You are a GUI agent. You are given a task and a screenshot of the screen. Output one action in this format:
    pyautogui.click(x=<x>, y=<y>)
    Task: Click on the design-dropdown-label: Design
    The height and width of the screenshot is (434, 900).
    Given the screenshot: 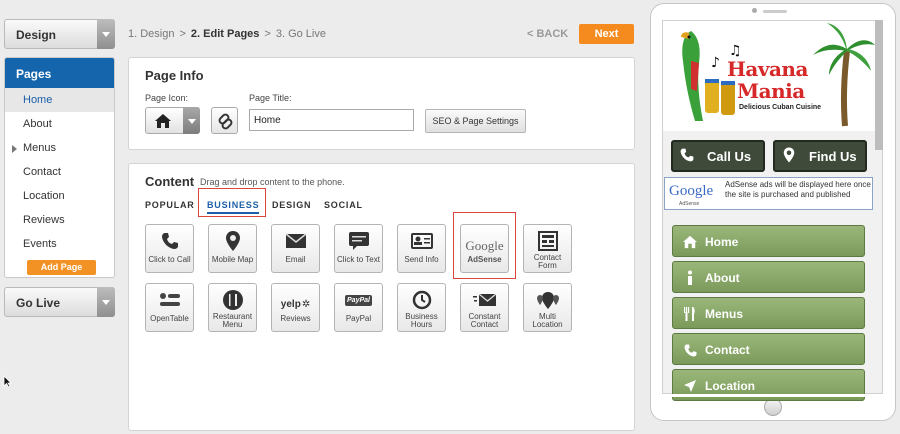 What is the action you would take?
    pyautogui.click(x=36, y=35)
    